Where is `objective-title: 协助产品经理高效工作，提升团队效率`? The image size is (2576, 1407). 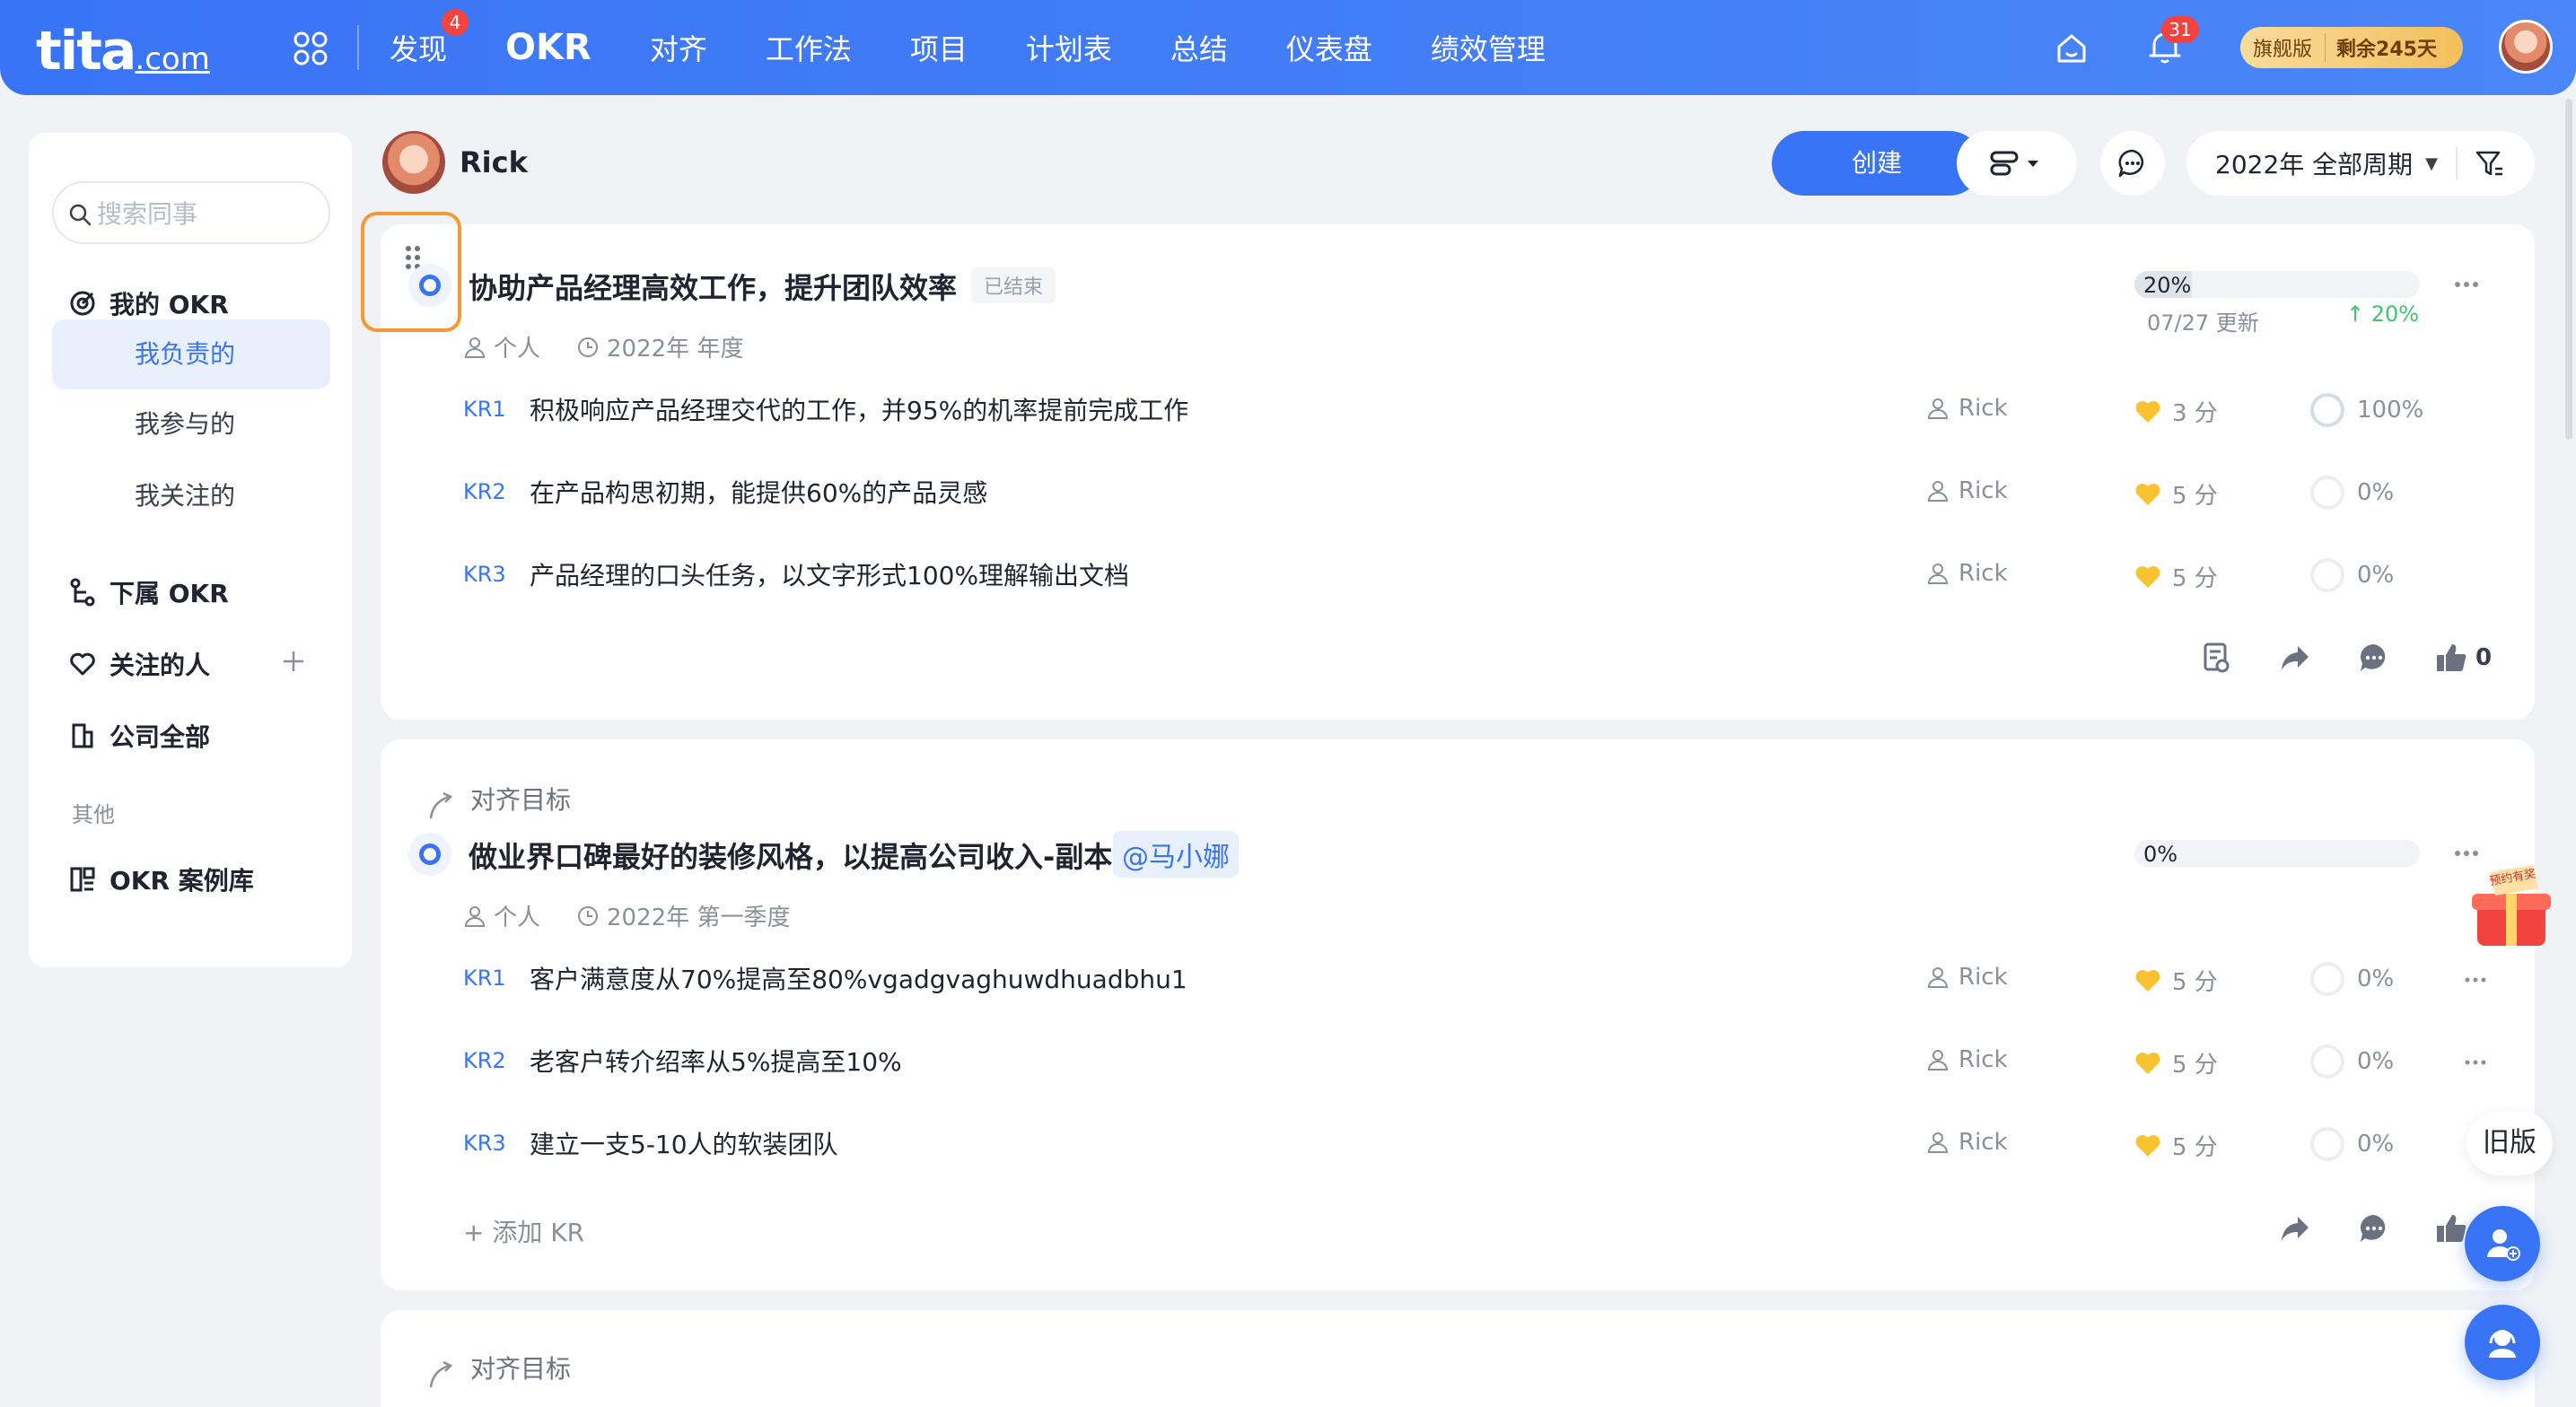 objective-title: 协助产品经理高效工作，提升团队效率 is located at coordinates (713, 286).